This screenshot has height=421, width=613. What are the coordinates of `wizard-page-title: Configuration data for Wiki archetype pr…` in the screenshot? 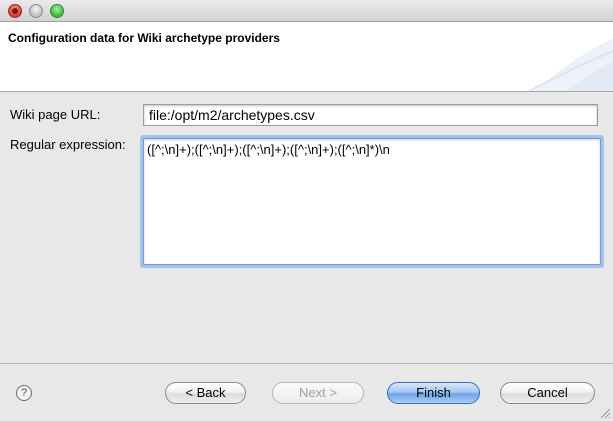 It's located at (144, 38).